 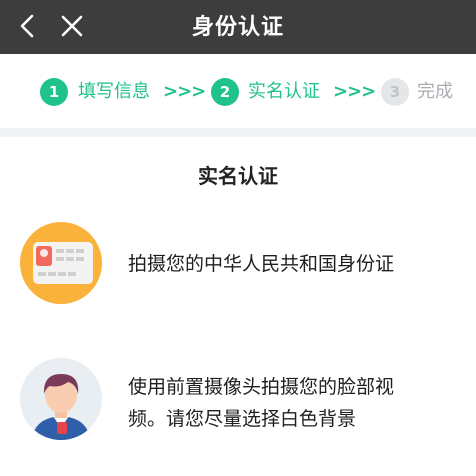 I want to click on step-1-label: 填写信息, so click(x=114, y=91).